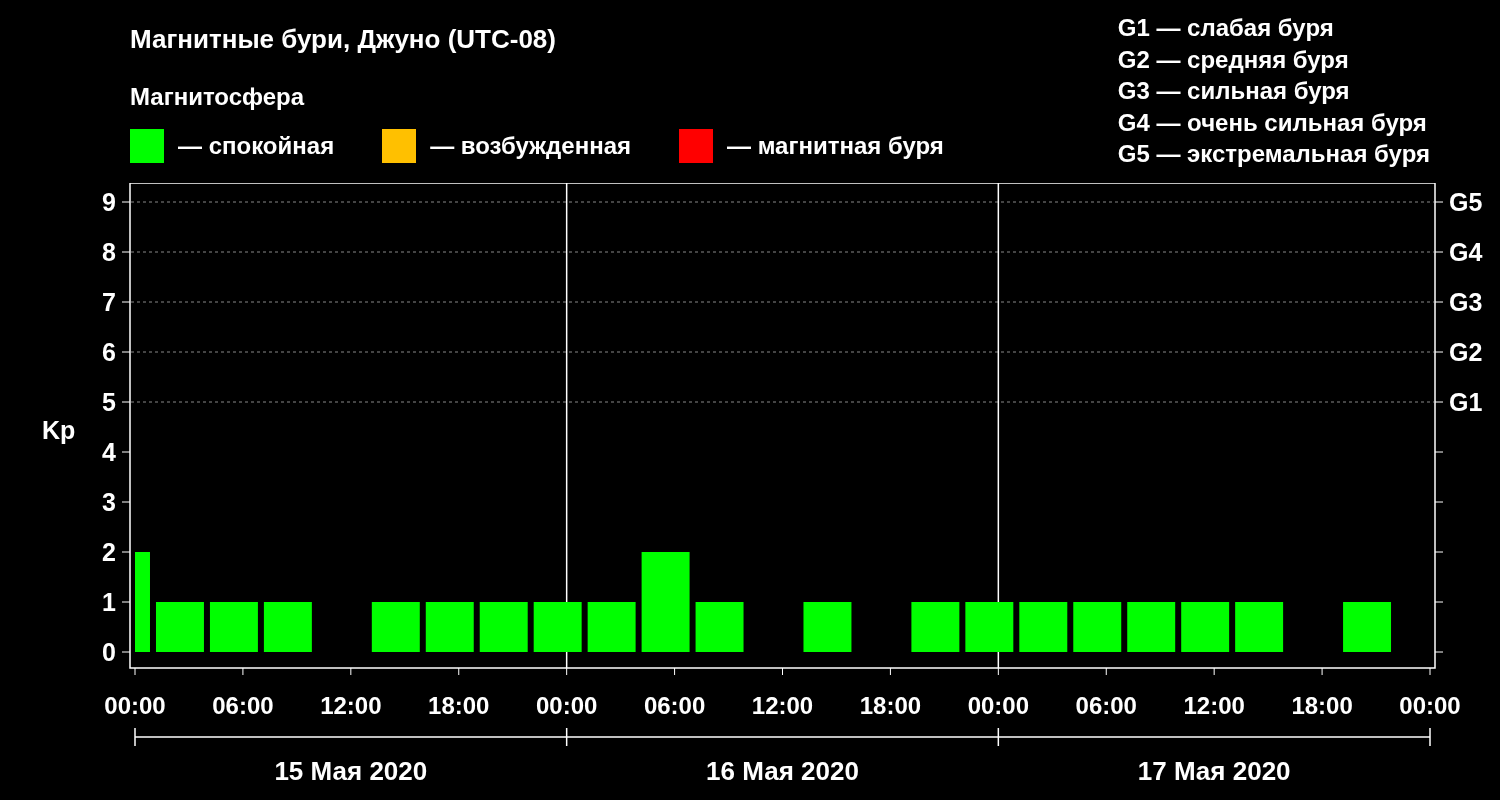 The height and width of the screenshot is (800, 1500). I want to click on y-tick-label: 9, so click(109, 202).